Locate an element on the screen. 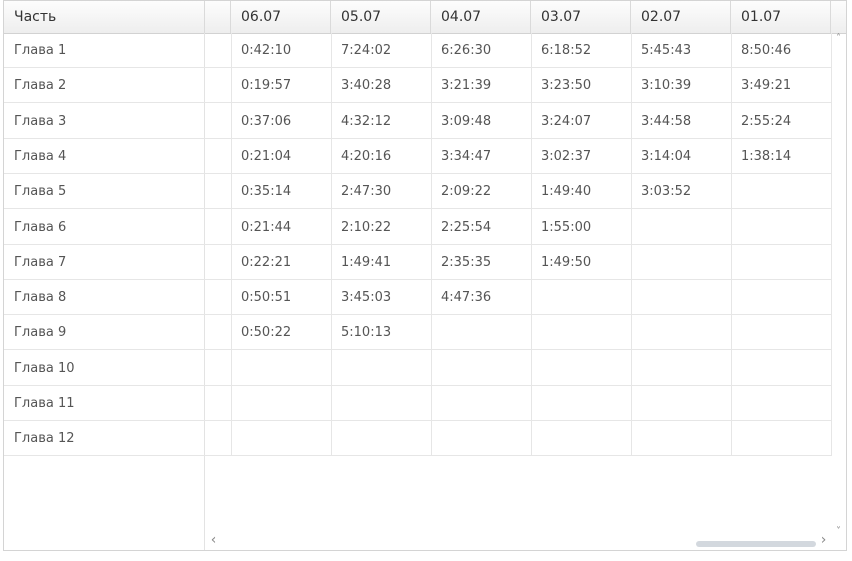 The width and height of the screenshot is (852, 561). time-cell: 4:20:16 is located at coordinates (381, 156).